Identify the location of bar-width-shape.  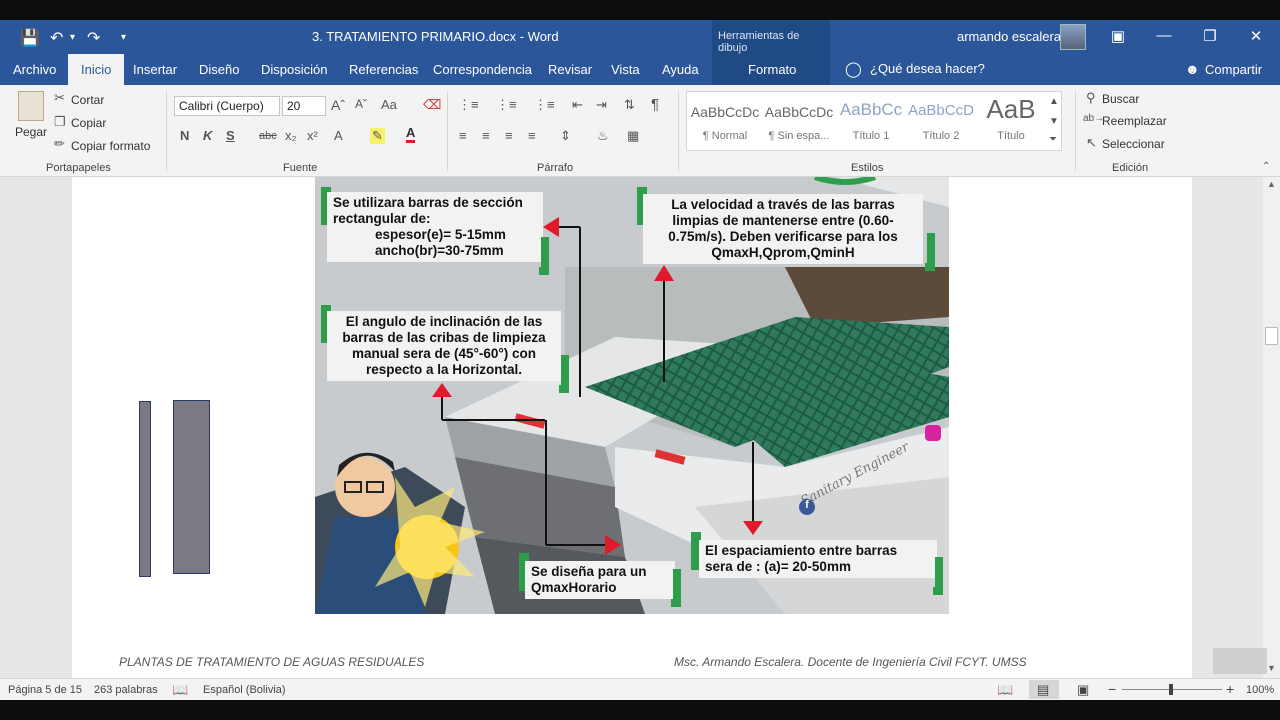
(191, 487).